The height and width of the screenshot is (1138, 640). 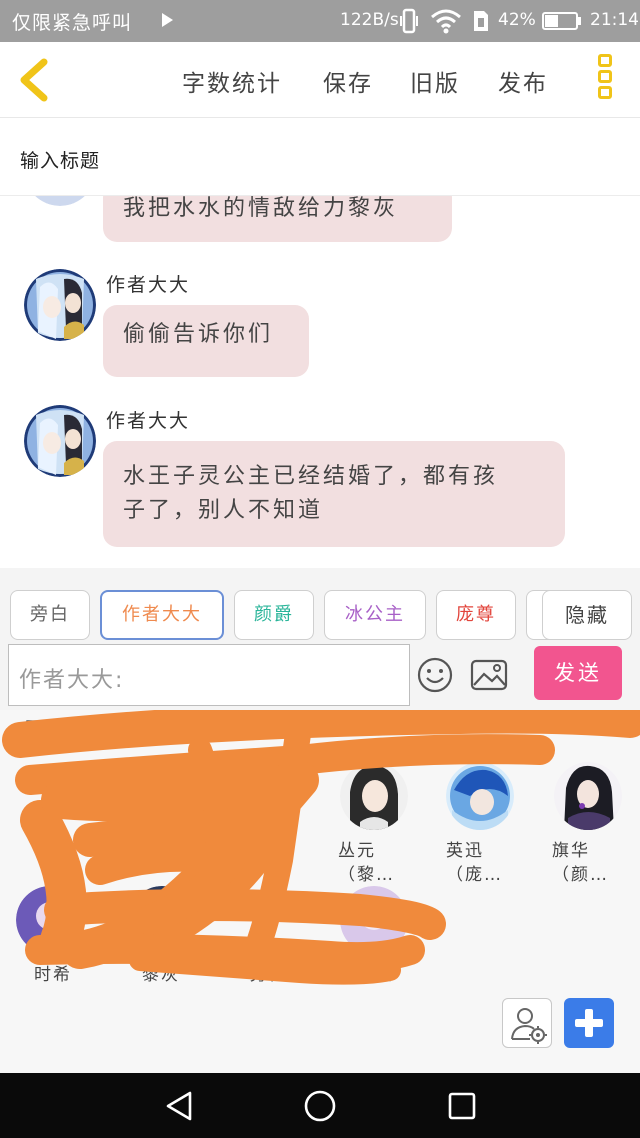 I want to click on role-label: 冰公主, so click(x=375, y=614).